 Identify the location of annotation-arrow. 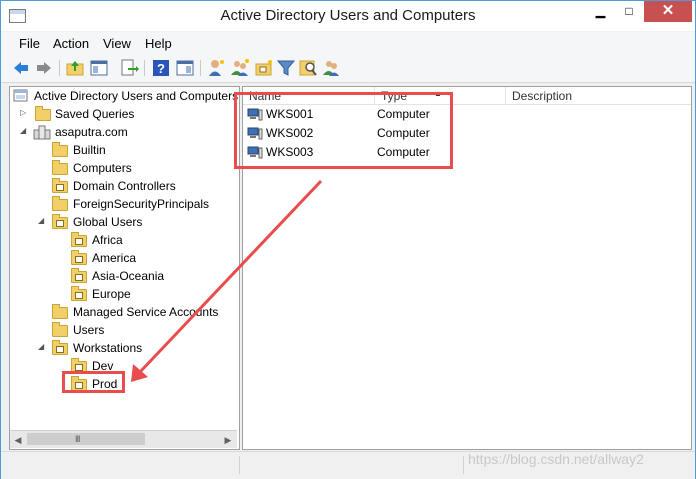
(227, 280).